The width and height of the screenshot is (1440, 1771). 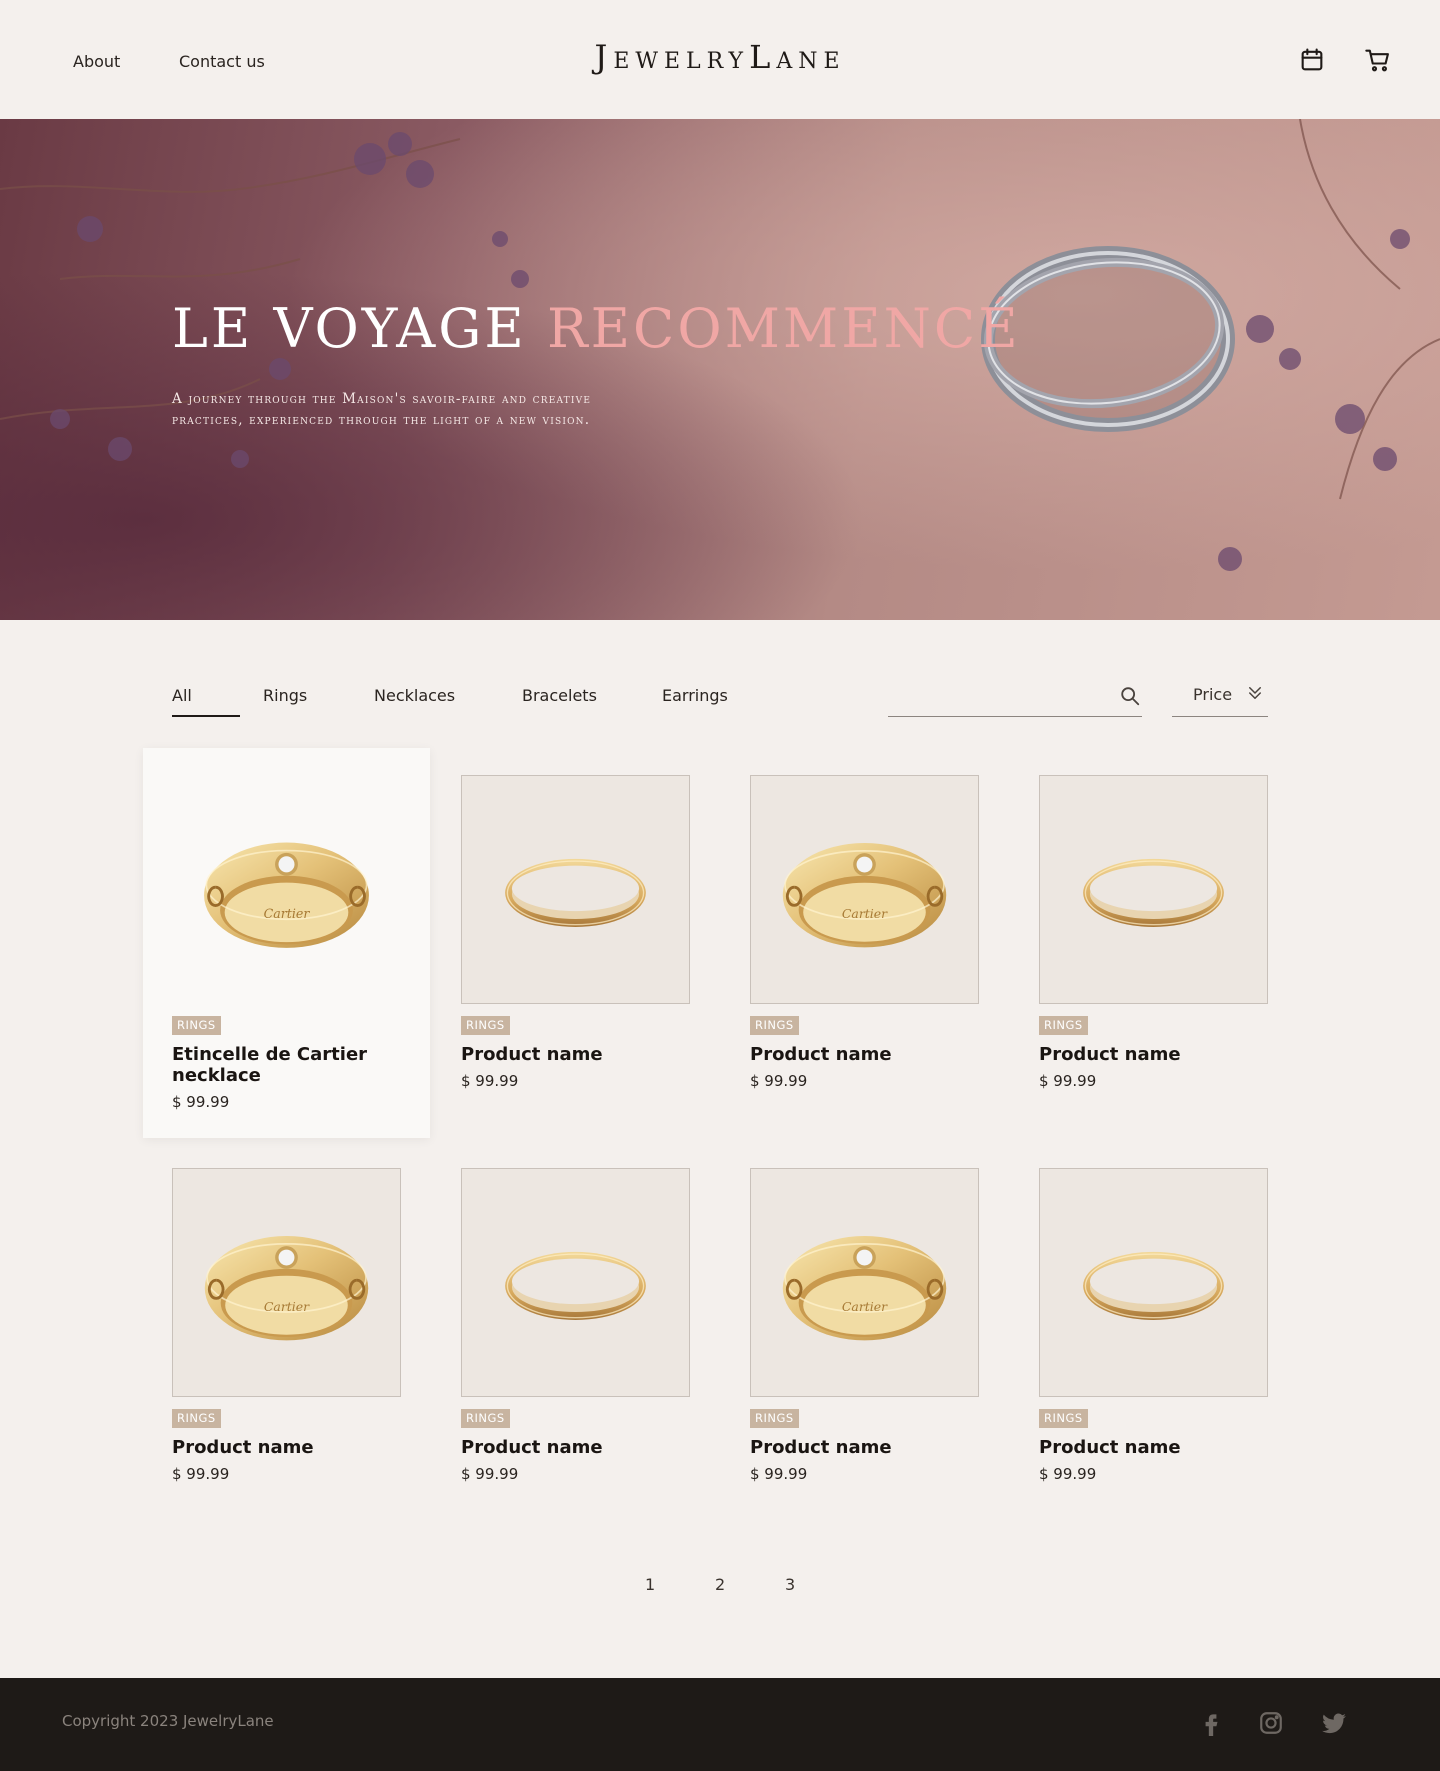 What do you see at coordinates (720, 1724) in the screenshot?
I see `site-footer: Copyright 2023 JewelryLane` at bounding box center [720, 1724].